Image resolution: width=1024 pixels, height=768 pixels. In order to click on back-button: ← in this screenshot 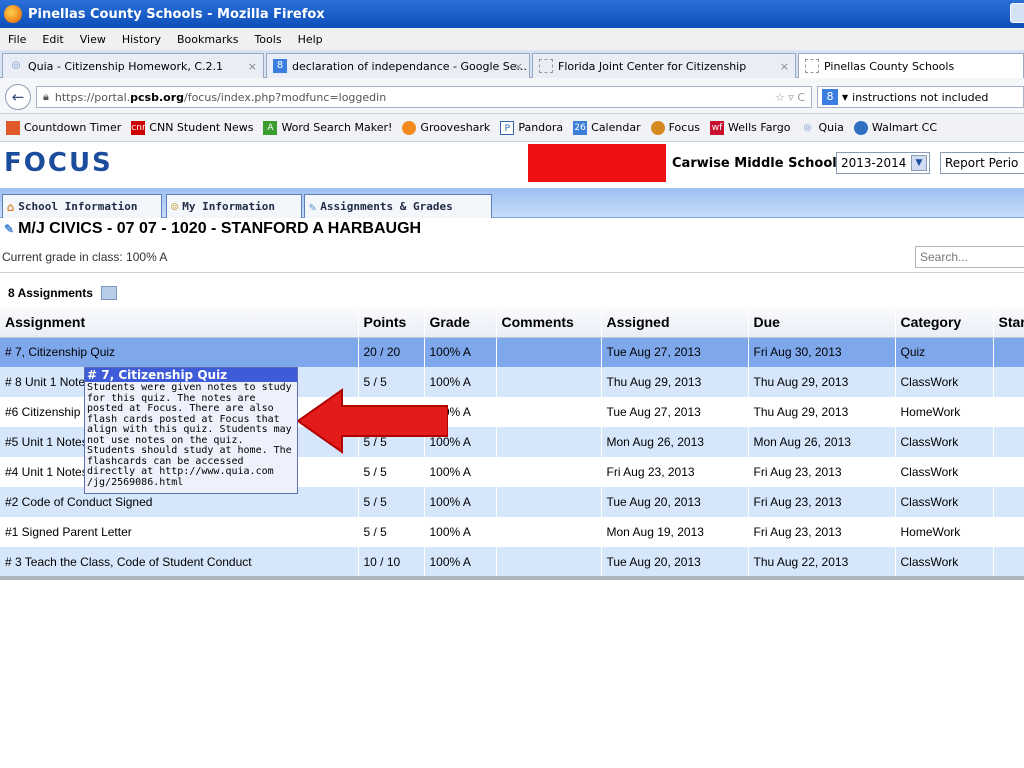, I will do `click(18, 97)`.